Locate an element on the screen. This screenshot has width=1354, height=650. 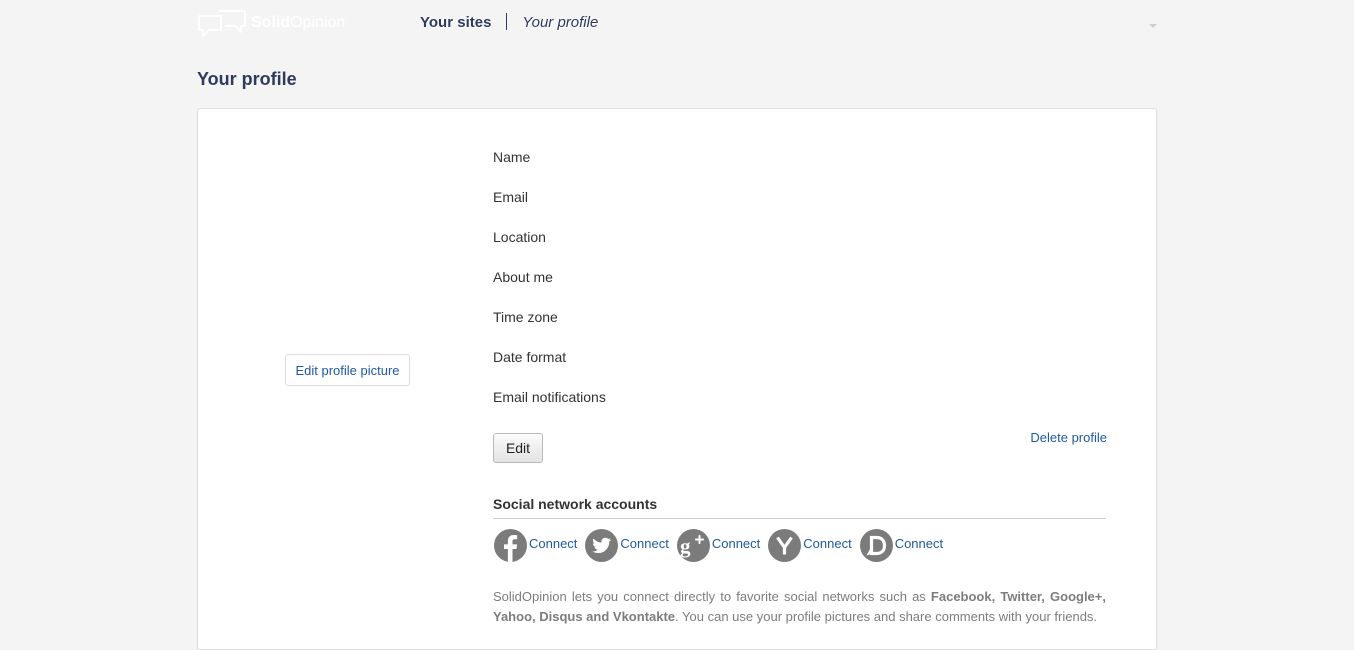
connect-yahoo-link: Connect is located at coordinates (827, 543).